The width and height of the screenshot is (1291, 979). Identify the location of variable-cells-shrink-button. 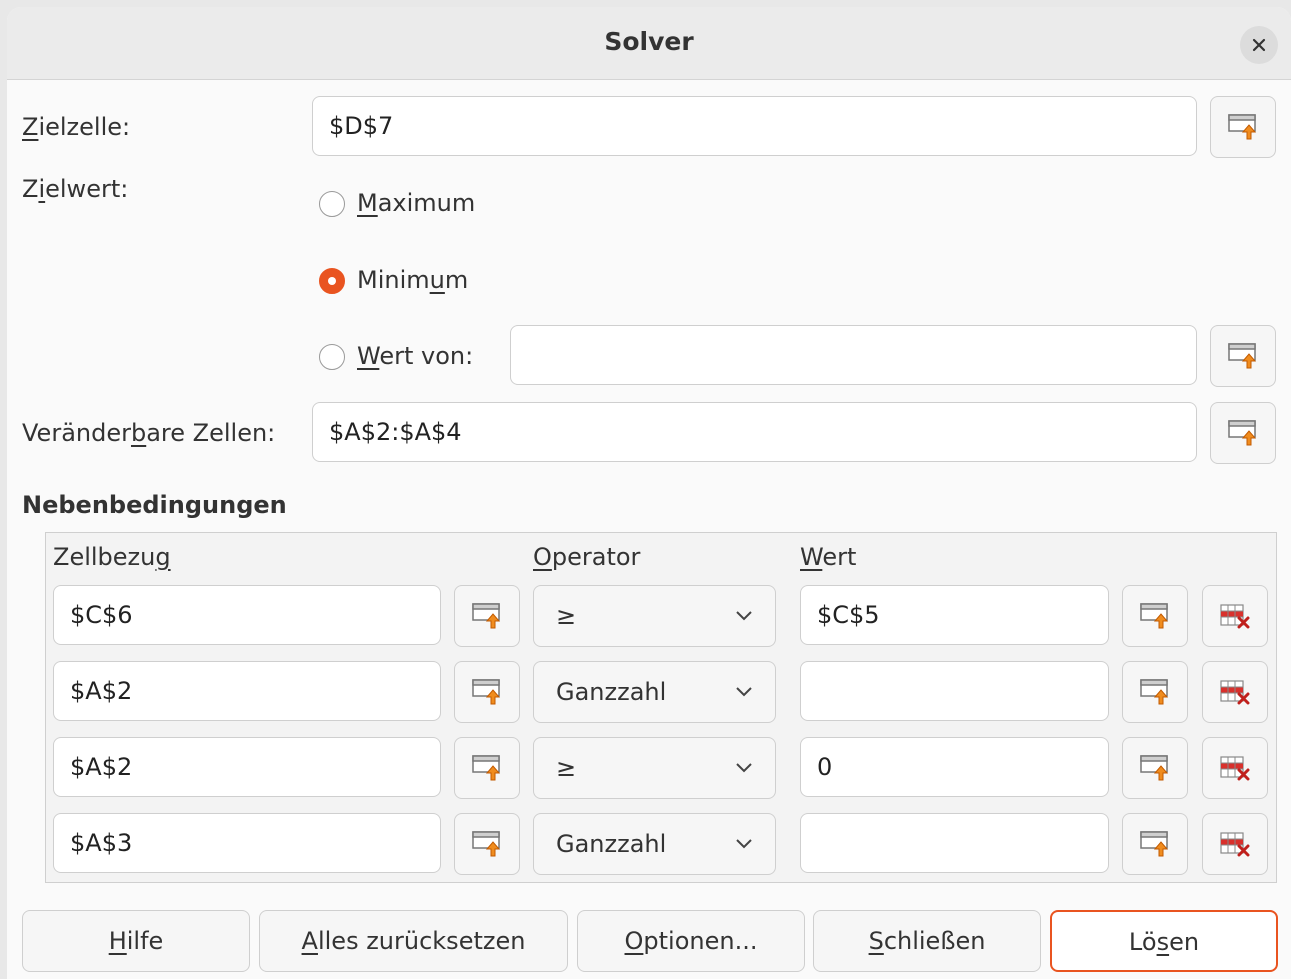
(1243, 433).